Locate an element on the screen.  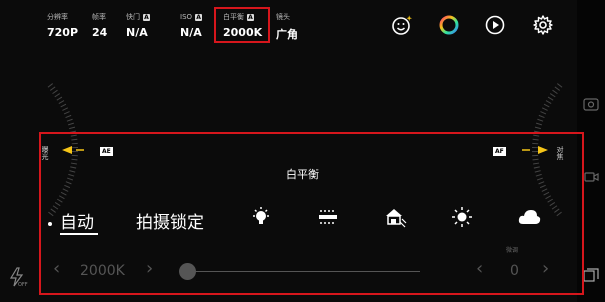
camera-switch-icon is located at coordinates (591, 104).